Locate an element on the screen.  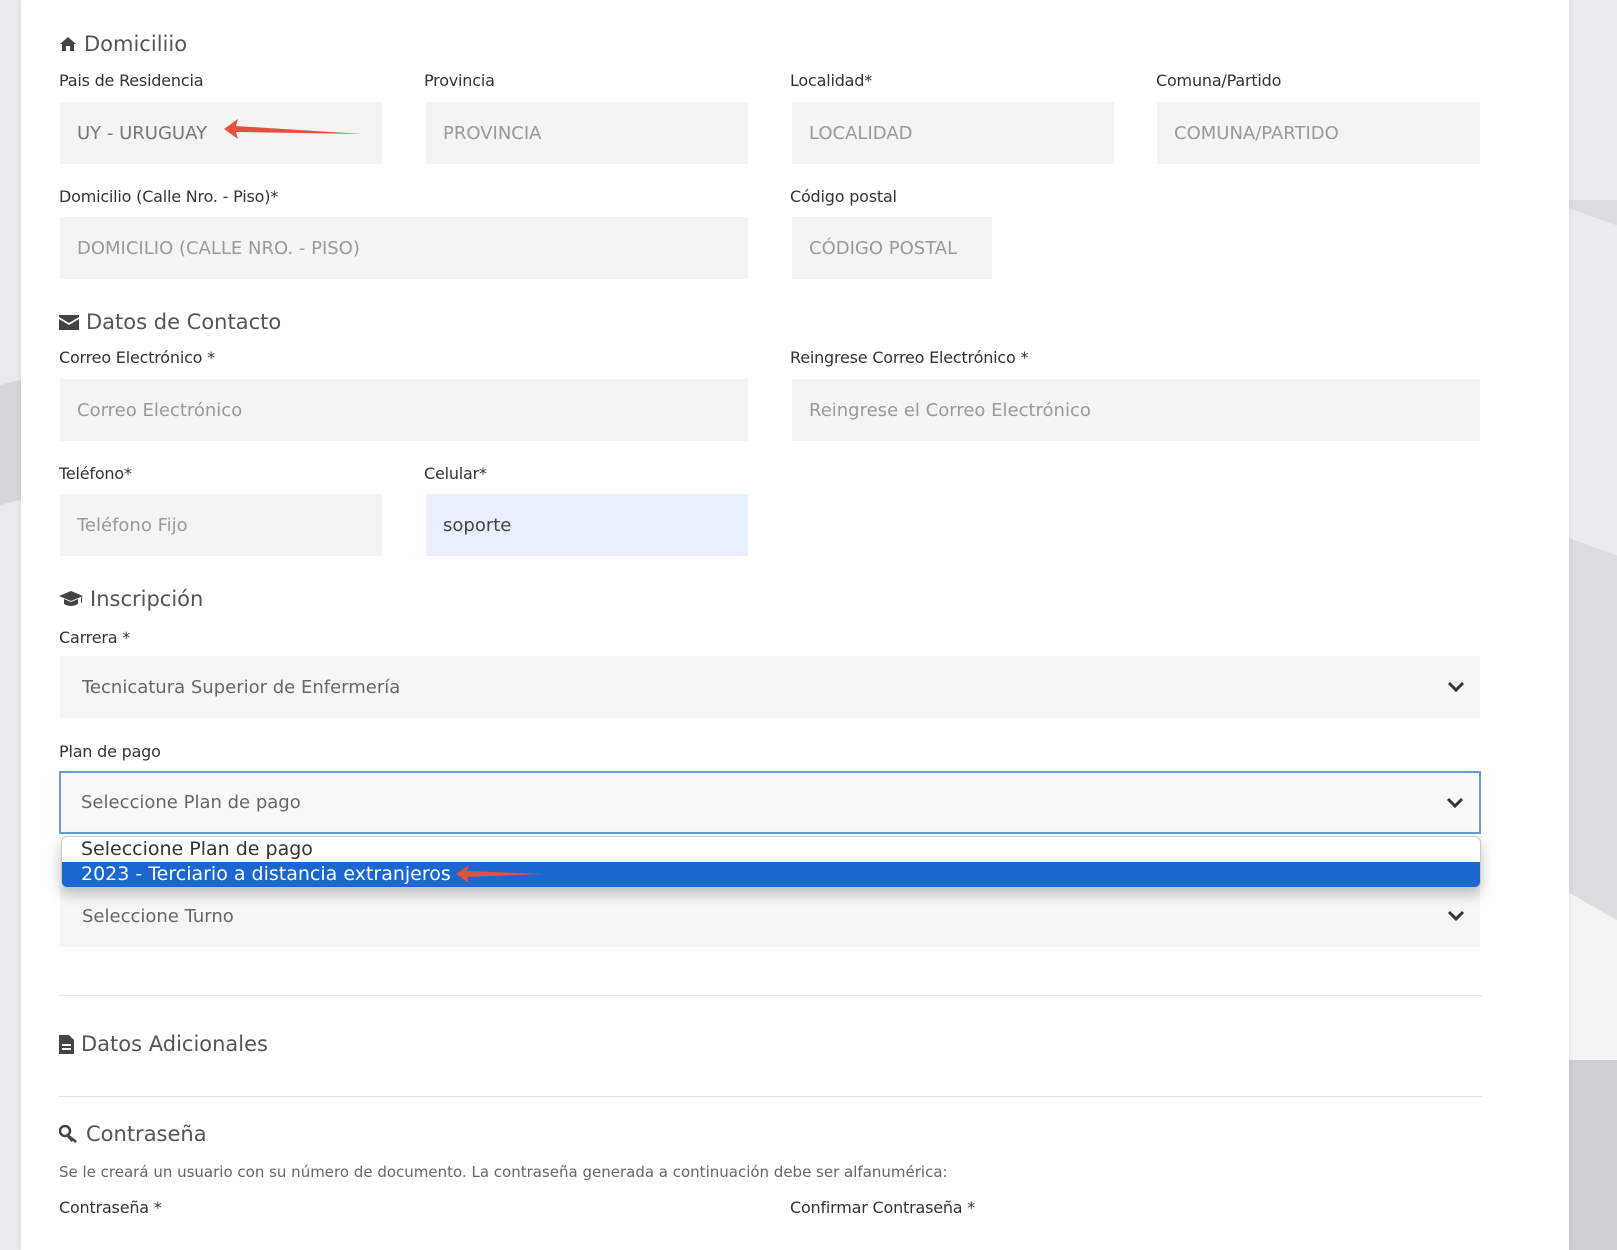
graduation-cap-icon is located at coordinates (71, 598).